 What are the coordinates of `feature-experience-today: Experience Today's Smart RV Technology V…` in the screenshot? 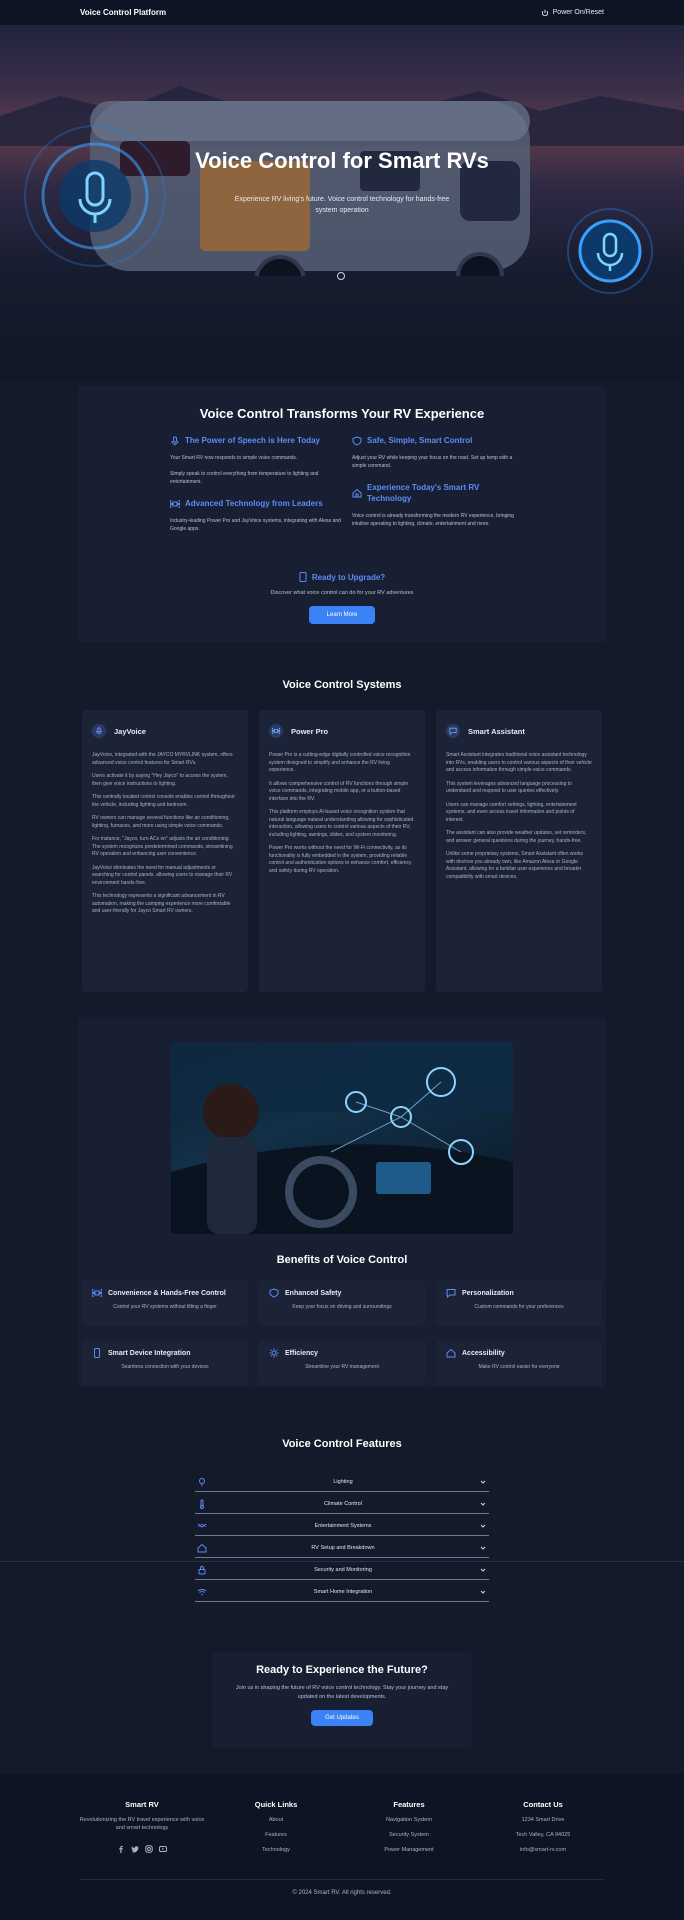 It's located at (437, 505).